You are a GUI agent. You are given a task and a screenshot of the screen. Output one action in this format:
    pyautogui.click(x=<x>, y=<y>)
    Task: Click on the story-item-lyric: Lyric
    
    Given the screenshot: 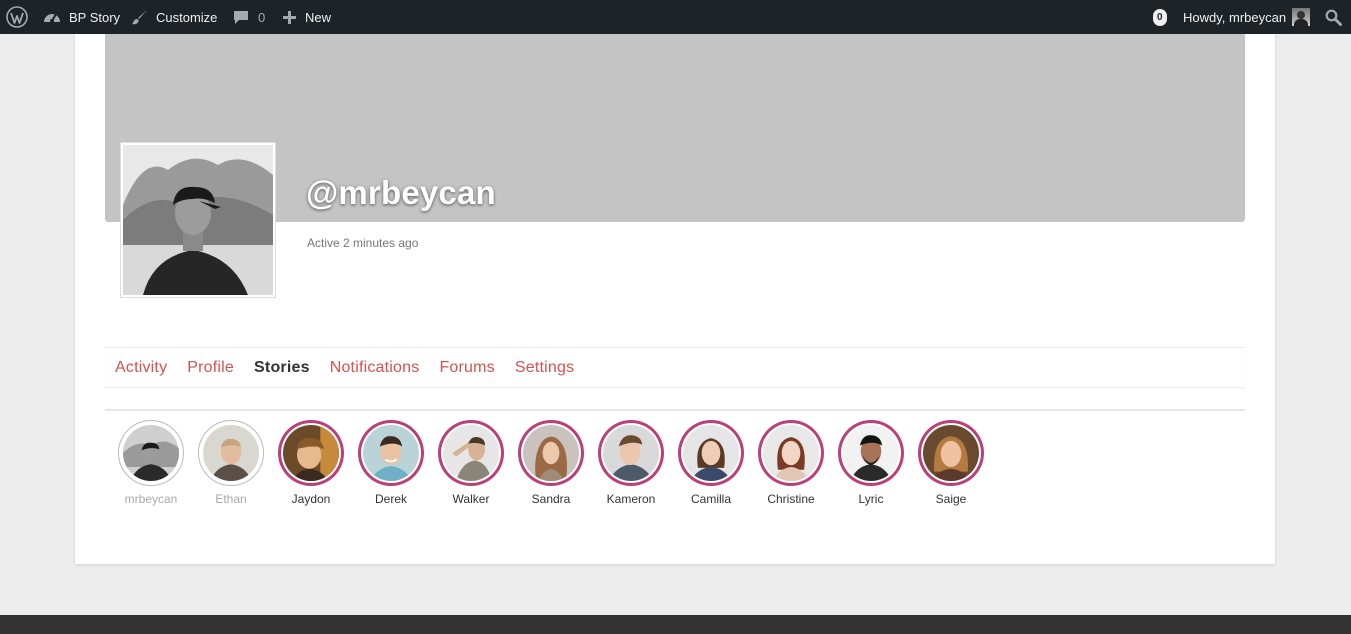 What is the action you would take?
    pyautogui.click(x=871, y=463)
    